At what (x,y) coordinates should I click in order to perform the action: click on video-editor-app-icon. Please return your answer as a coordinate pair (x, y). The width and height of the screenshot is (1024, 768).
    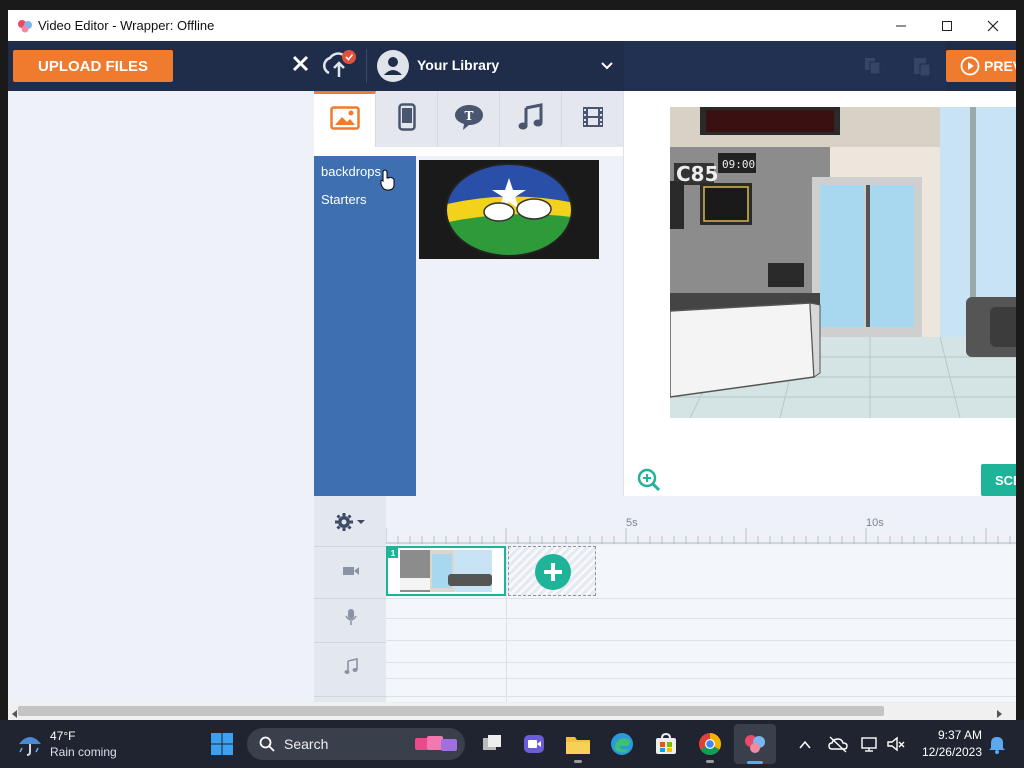
    Looking at the image, I should click on (755, 744).